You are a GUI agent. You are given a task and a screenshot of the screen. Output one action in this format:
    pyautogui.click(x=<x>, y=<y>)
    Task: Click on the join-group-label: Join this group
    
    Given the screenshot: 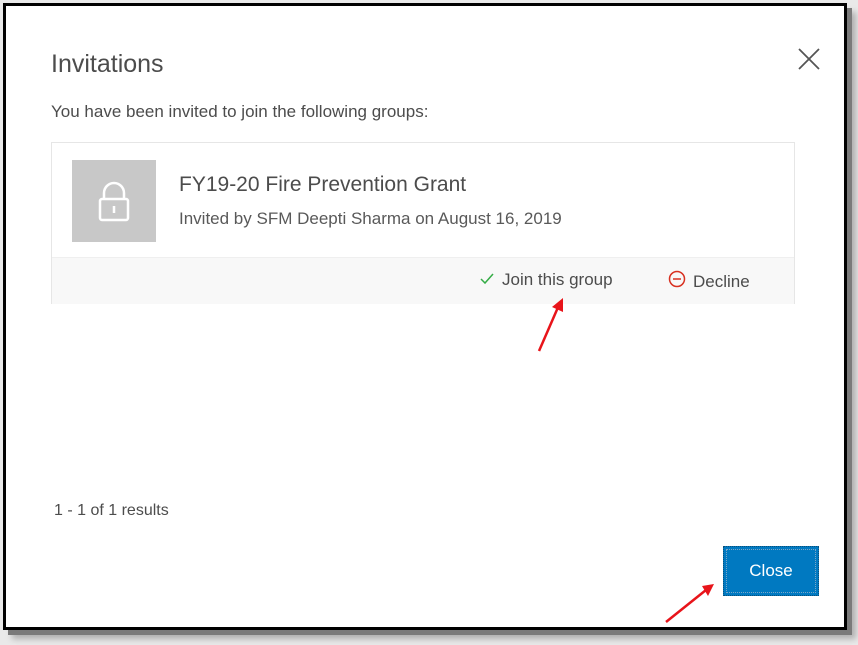 What is the action you would take?
    pyautogui.click(x=557, y=279)
    